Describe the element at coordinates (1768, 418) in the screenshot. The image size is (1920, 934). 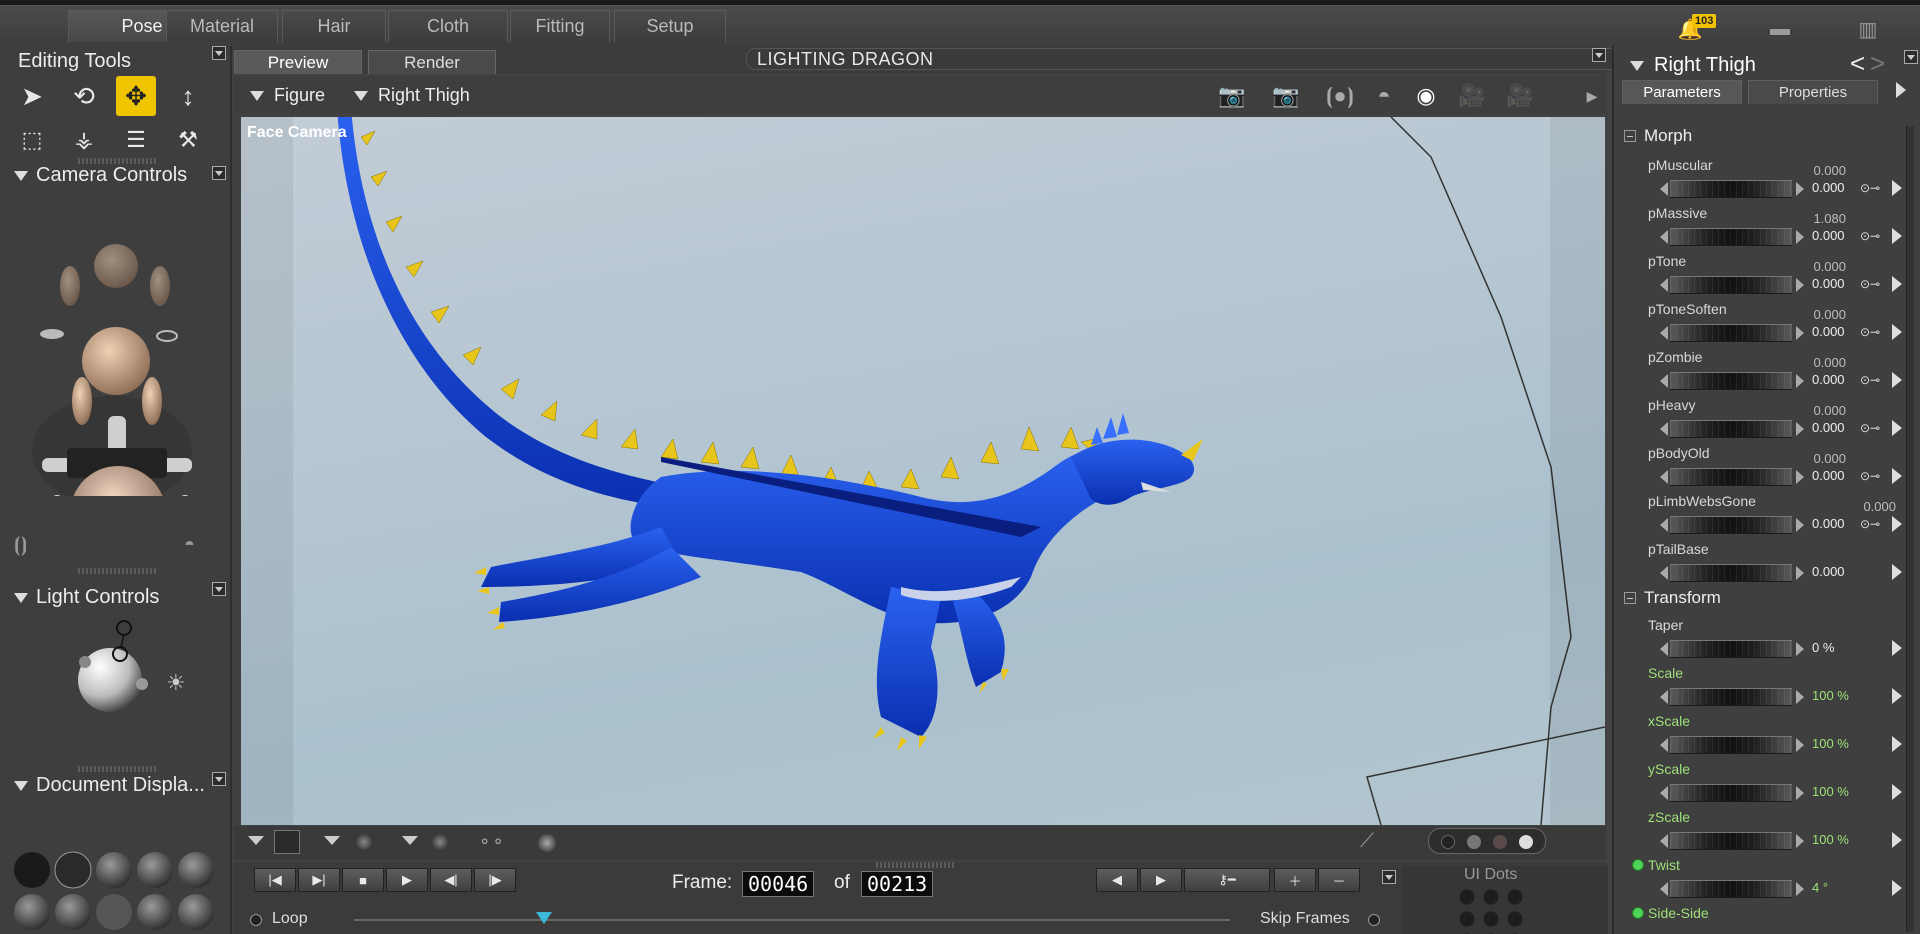
I see `param-row: pHeavy 0.000 0.000 ⊙⊸` at that location.